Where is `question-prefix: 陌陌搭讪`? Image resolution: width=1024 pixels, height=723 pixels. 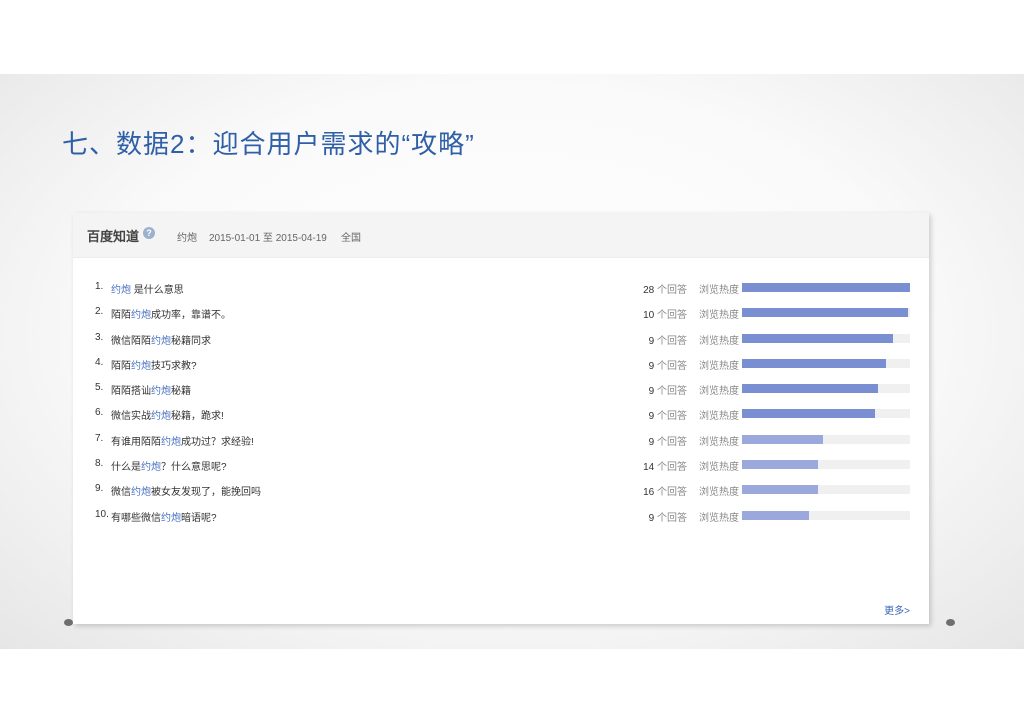
question-prefix: 陌陌搭讪 is located at coordinates (131, 392).